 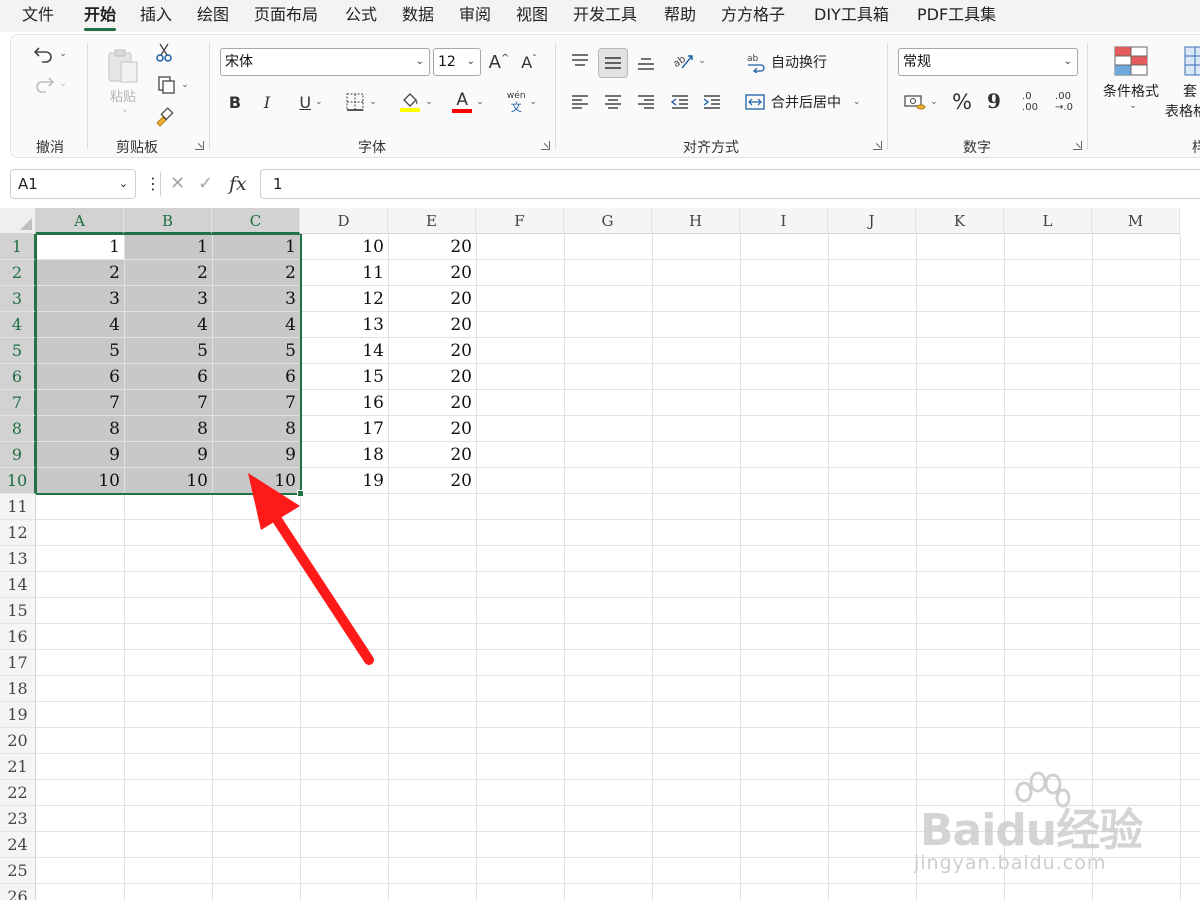 I want to click on row-header-13: 13, so click(x=18, y=559).